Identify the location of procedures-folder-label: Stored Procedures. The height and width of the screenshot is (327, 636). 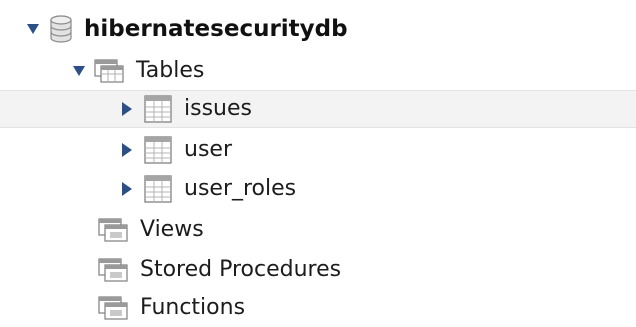
(241, 269).